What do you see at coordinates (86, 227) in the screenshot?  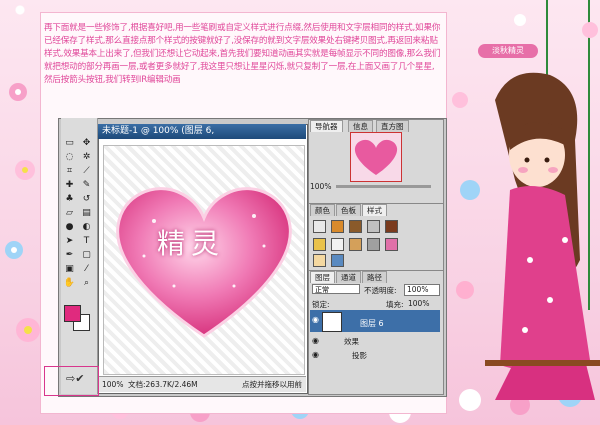 I see `dodge-tool-icon: ◐` at bounding box center [86, 227].